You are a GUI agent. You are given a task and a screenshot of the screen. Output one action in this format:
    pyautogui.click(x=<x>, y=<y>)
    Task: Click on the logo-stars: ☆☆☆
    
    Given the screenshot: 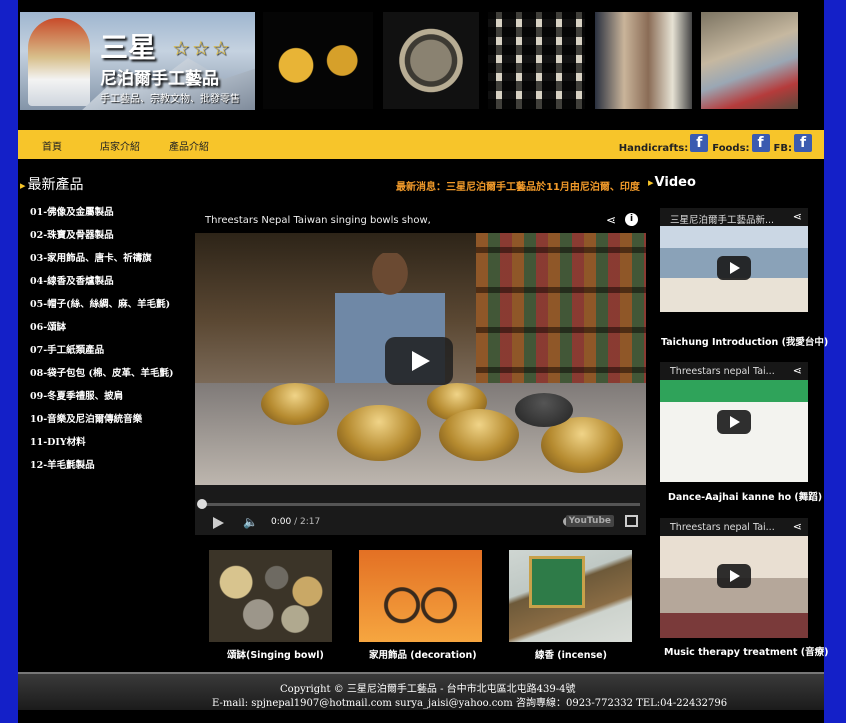 What is the action you would take?
    pyautogui.click(x=202, y=48)
    